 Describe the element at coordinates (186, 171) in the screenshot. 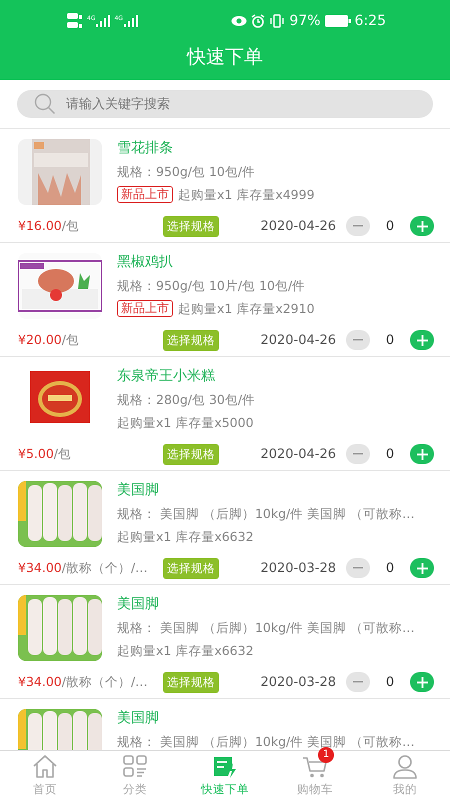

I see `product-spec: 规格：950g/包 10包/件` at that location.